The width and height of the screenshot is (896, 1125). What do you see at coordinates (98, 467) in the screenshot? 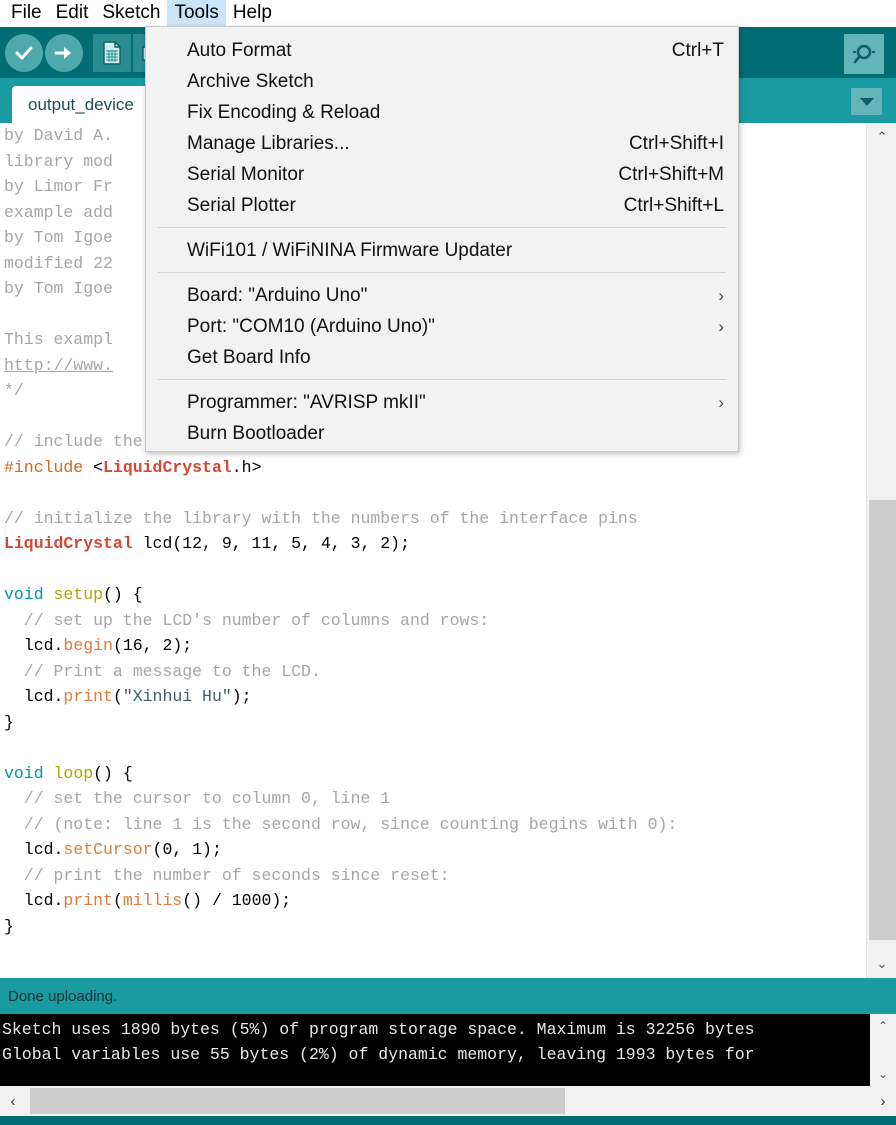
I see `code-token-pun: <` at bounding box center [98, 467].